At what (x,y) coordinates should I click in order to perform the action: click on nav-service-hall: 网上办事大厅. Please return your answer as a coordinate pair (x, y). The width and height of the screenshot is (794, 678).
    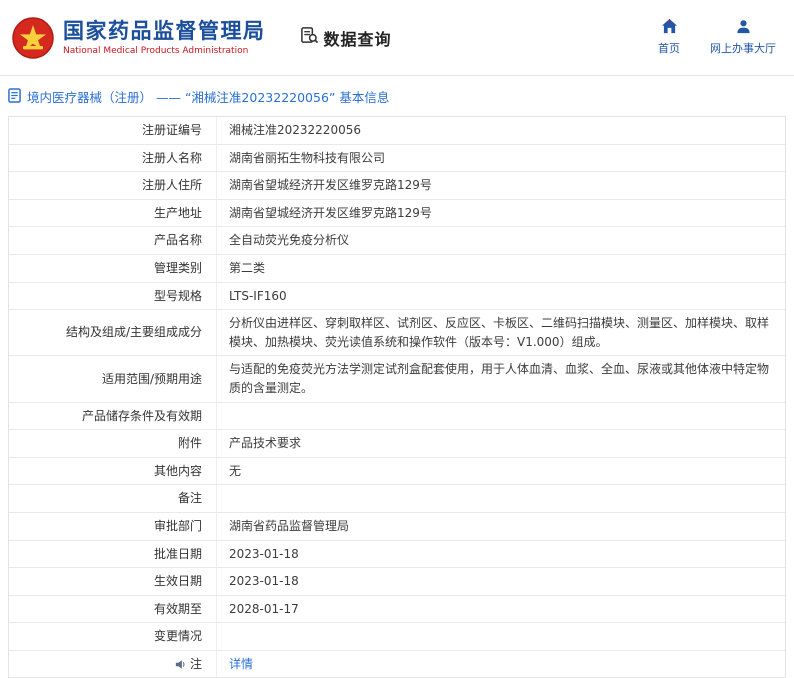
    Looking at the image, I should click on (743, 37).